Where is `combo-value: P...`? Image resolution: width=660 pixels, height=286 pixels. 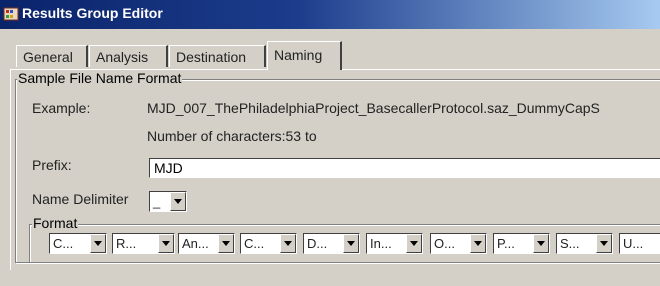 combo-value: P... is located at coordinates (506, 243).